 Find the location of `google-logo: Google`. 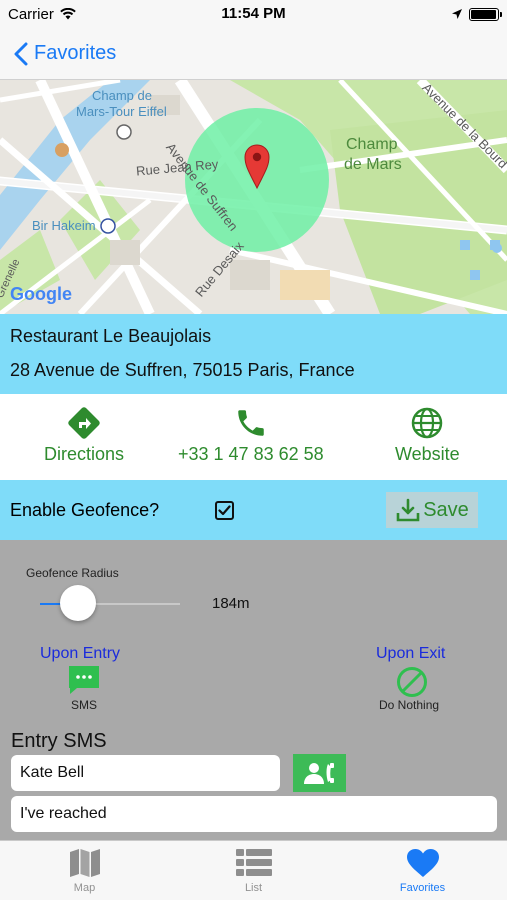

google-logo: Google is located at coordinates (41, 294).